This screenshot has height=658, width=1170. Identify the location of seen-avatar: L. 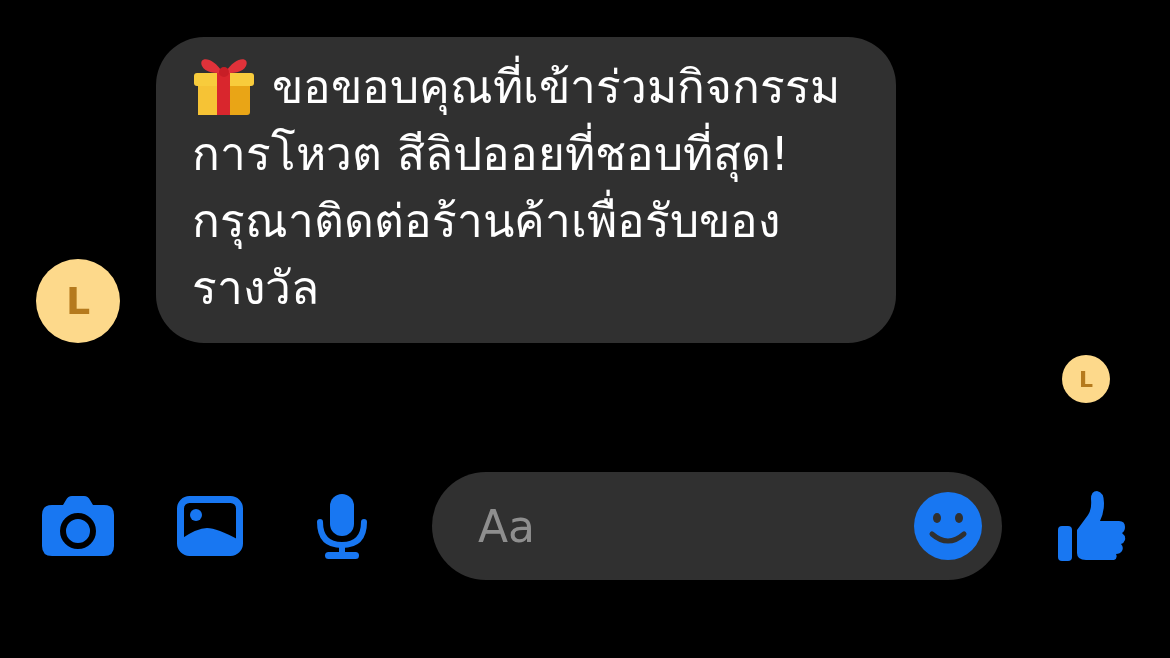
(1086, 379).